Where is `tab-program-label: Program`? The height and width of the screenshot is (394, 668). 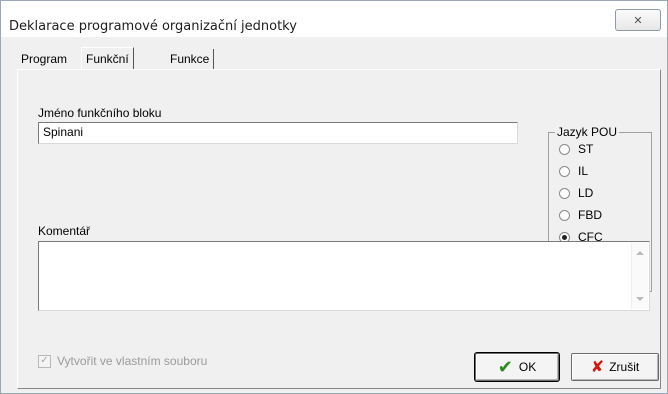
tab-program-label: Program is located at coordinates (44, 59).